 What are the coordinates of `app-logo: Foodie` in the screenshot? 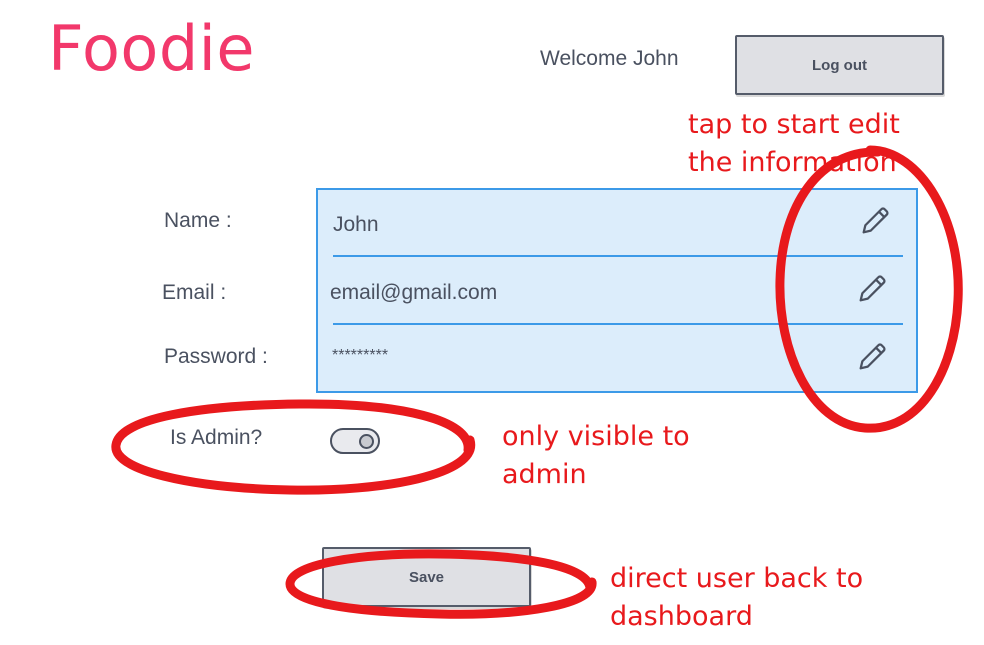 It's located at (152, 48).